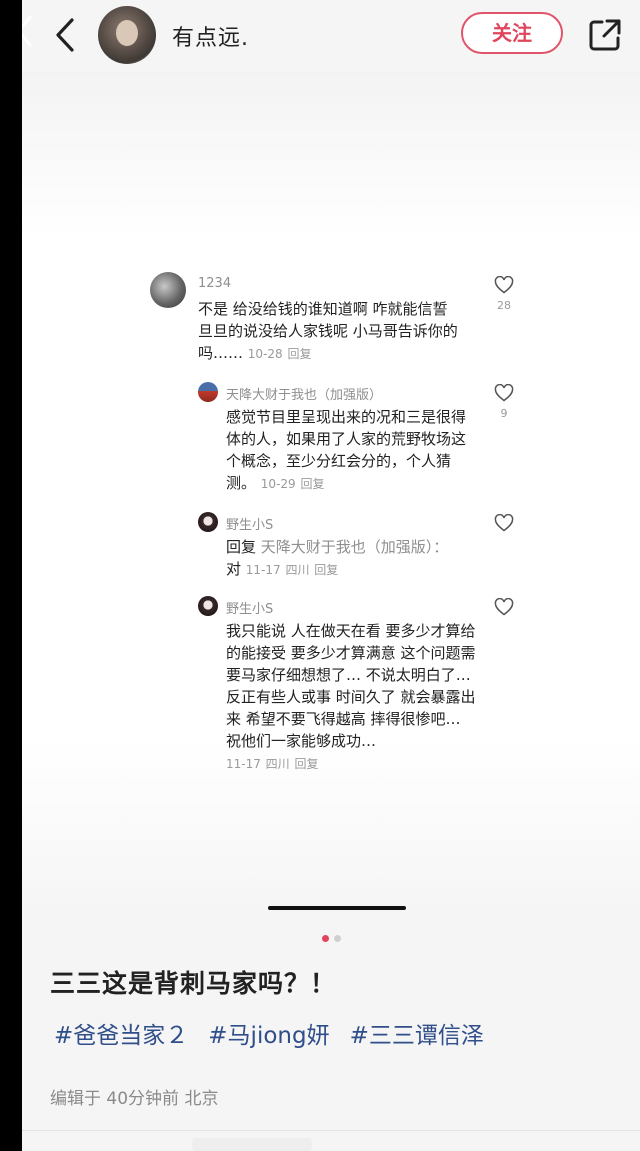  What do you see at coordinates (504, 413) in the screenshot?
I see `like-count: 9` at bounding box center [504, 413].